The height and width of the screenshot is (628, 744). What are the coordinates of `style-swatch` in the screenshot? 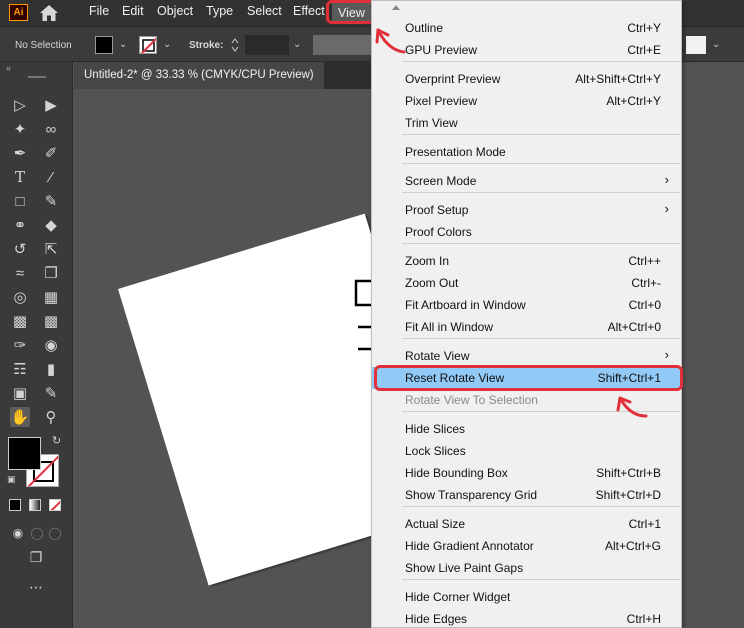 It's located at (696, 45).